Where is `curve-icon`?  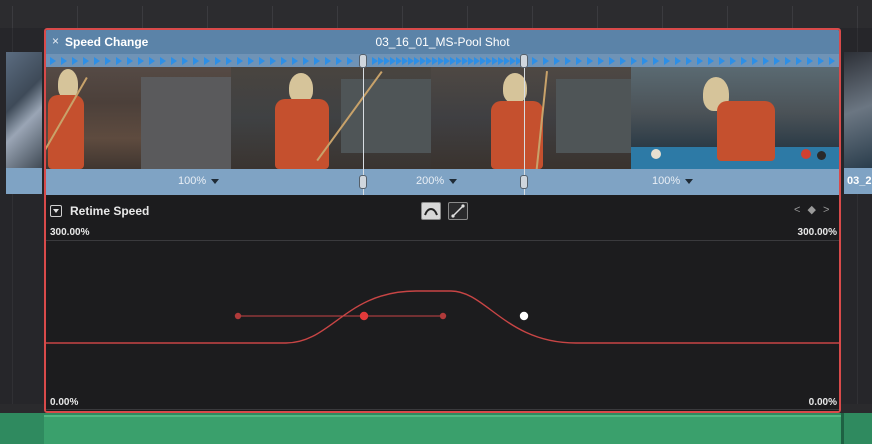
curve-icon is located at coordinates (431, 212).